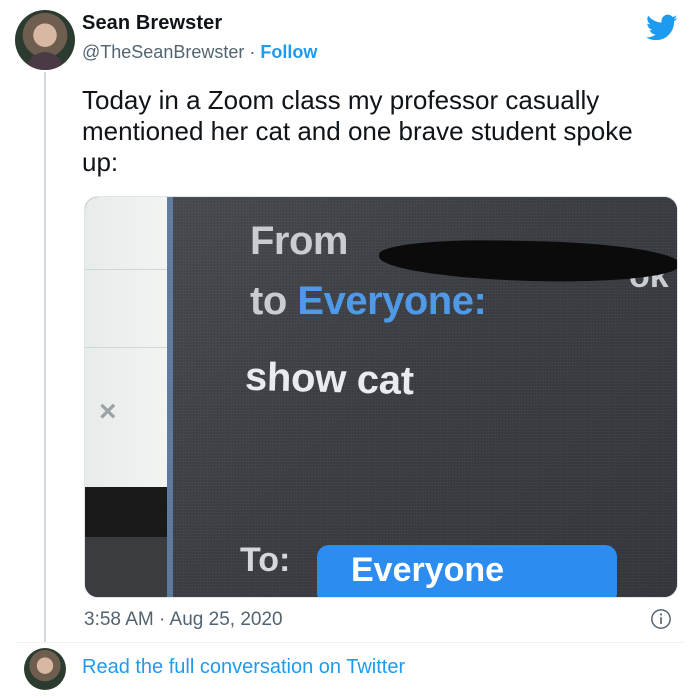  Describe the element at coordinates (108, 411) in the screenshot. I see `close-icon: ×` at that location.